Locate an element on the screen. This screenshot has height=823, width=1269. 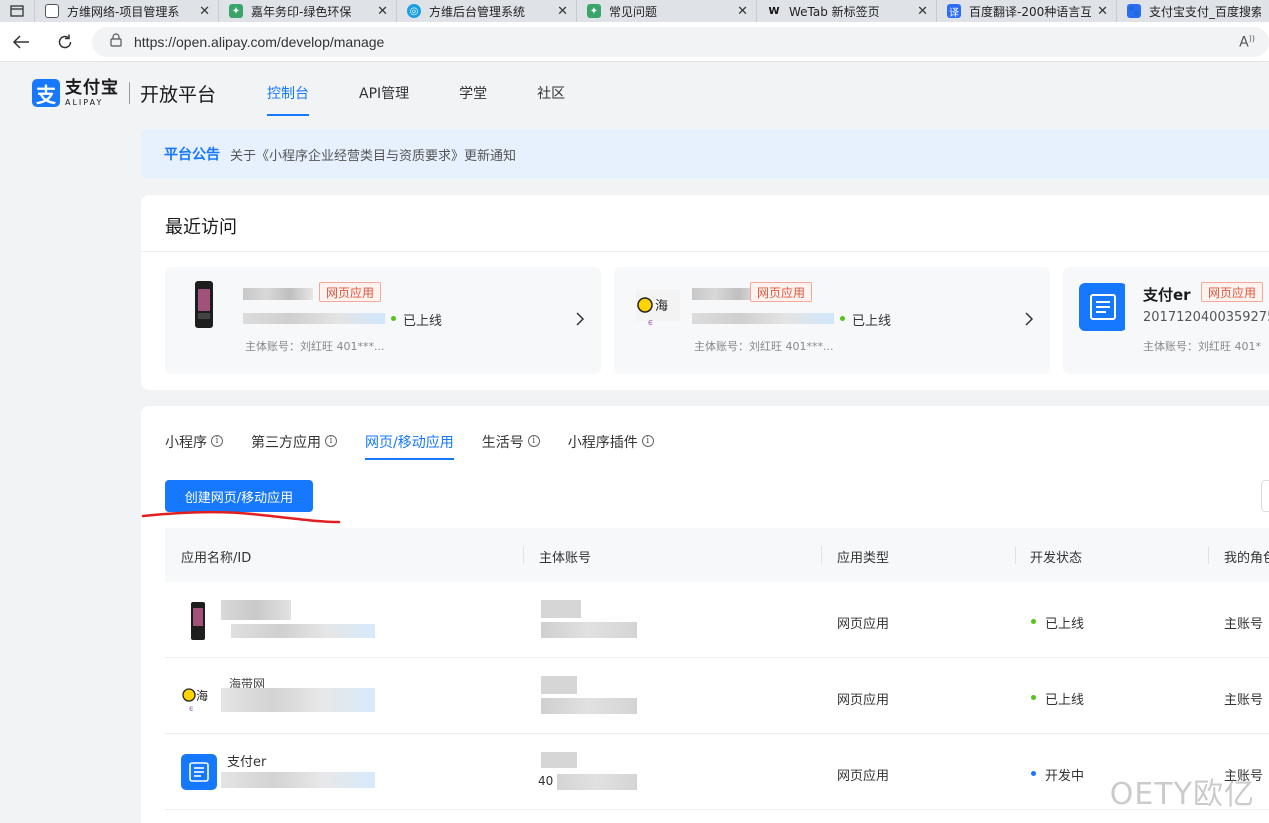
nav-community: 社区 is located at coordinates (551, 93).